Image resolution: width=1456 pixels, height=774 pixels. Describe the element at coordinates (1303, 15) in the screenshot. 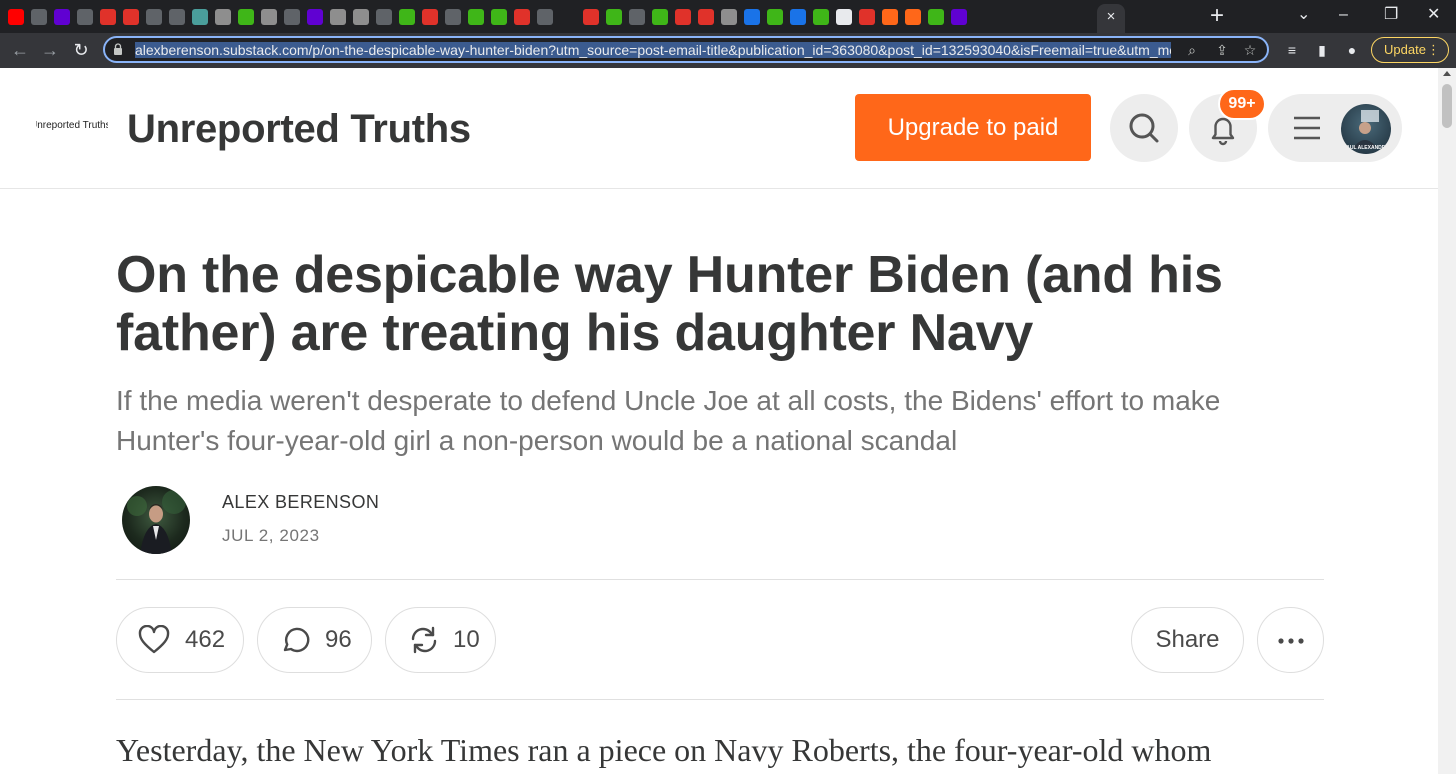

I see `tab-search-icon: ⌄` at that location.